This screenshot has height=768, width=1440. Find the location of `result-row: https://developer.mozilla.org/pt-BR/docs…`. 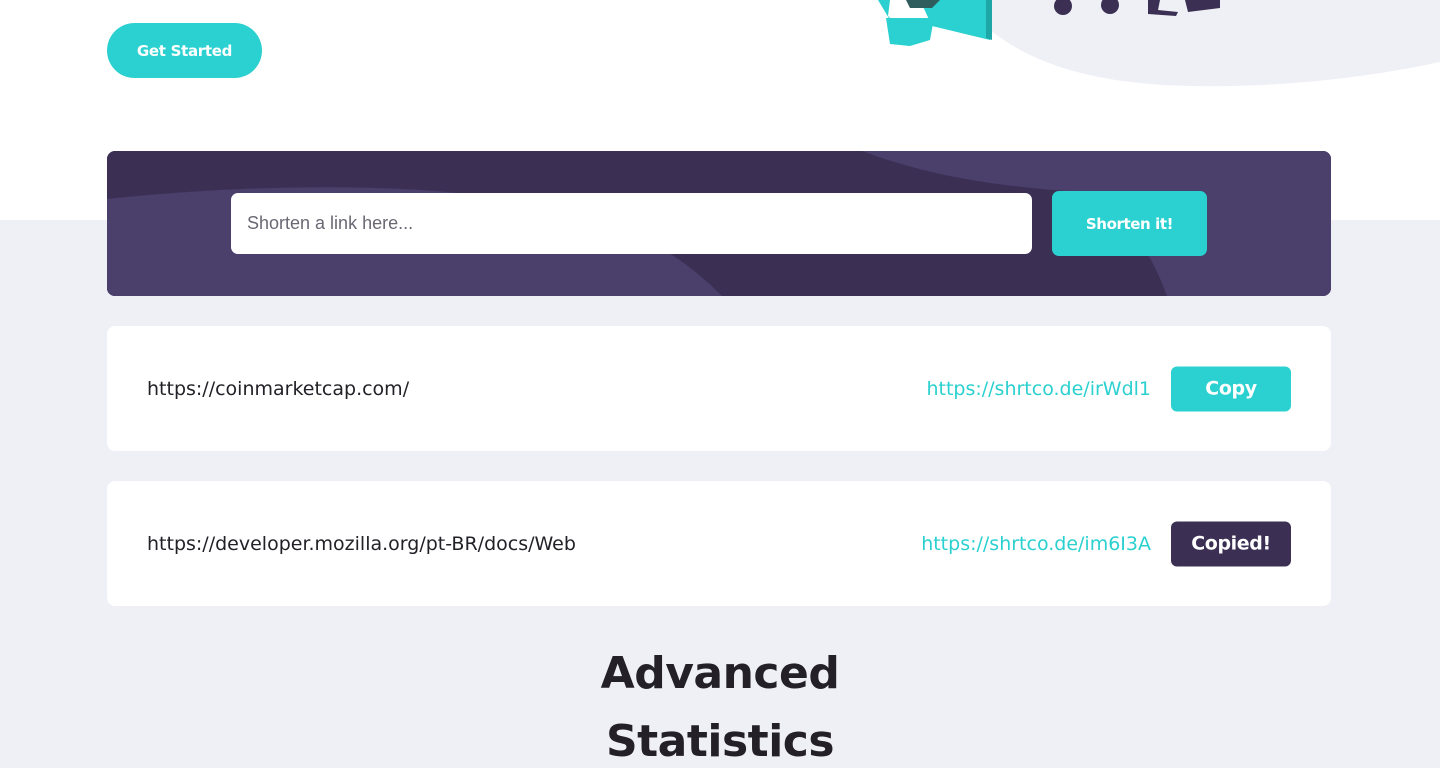

result-row: https://developer.mozilla.org/pt-BR/docs… is located at coordinates (719, 543).